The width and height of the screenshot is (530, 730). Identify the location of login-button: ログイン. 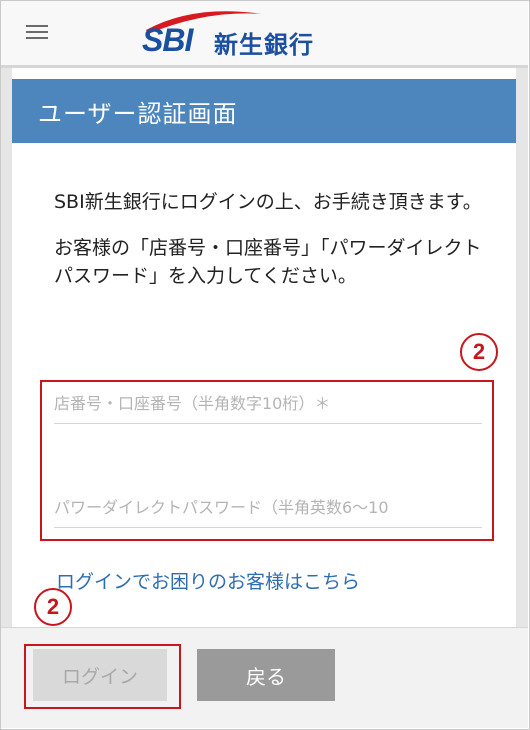
(100, 675).